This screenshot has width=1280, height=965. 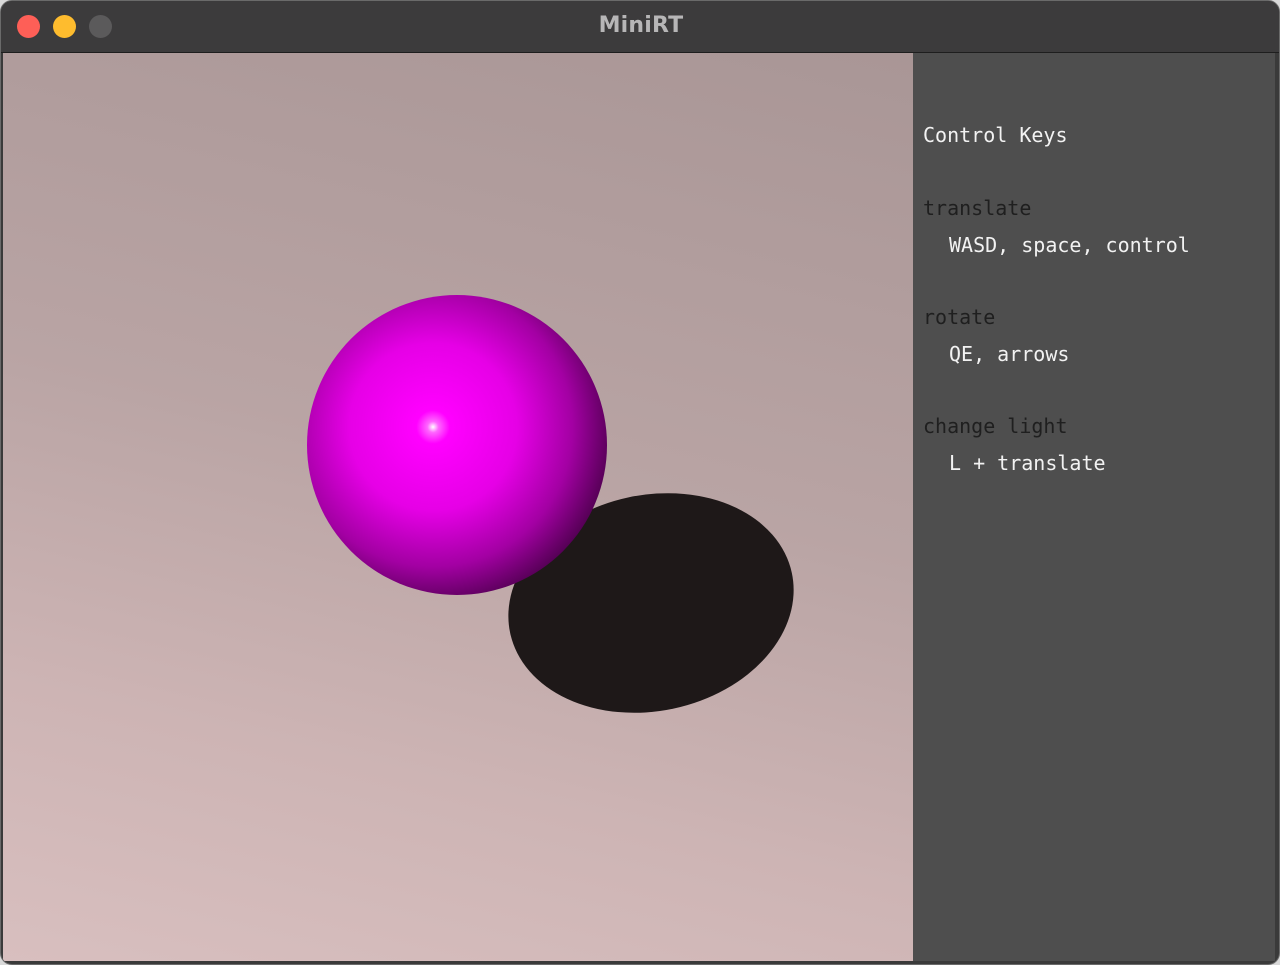 What do you see at coordinates (457, 445) in the screenshot?
I see `magenta-sphere` at bounding box center [457, 445].